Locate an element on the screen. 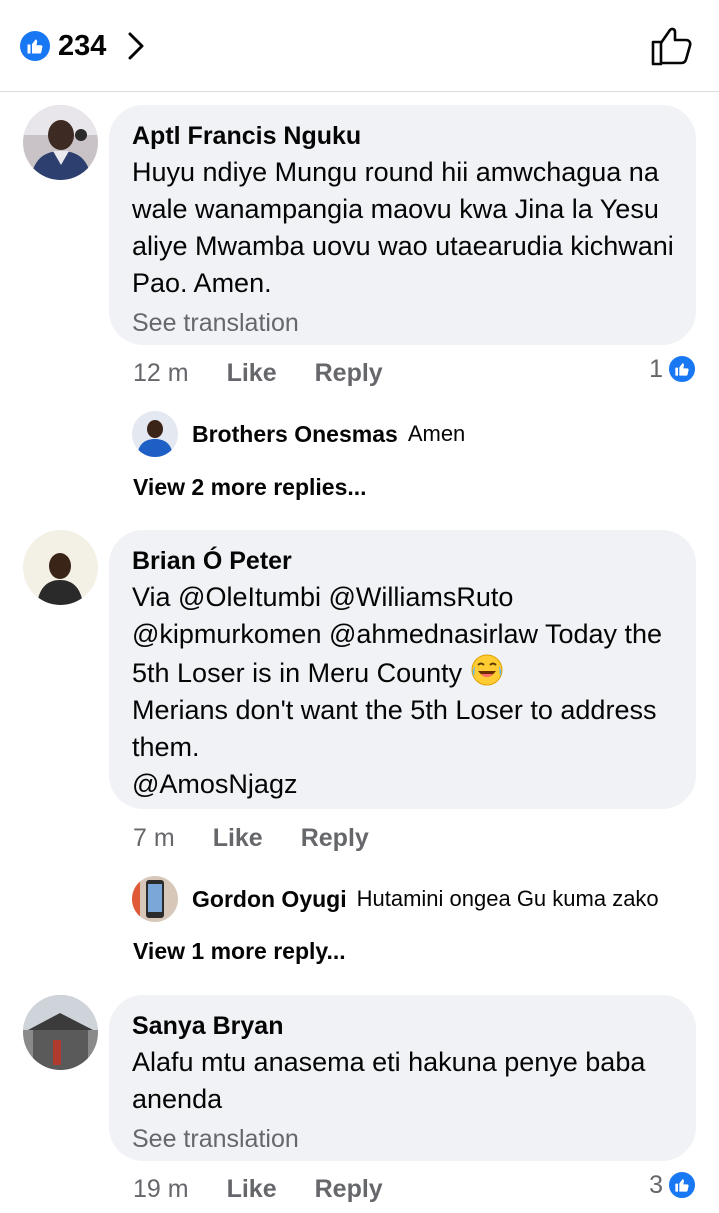  comment-time: 12 m is located at coordinates (161, 373).